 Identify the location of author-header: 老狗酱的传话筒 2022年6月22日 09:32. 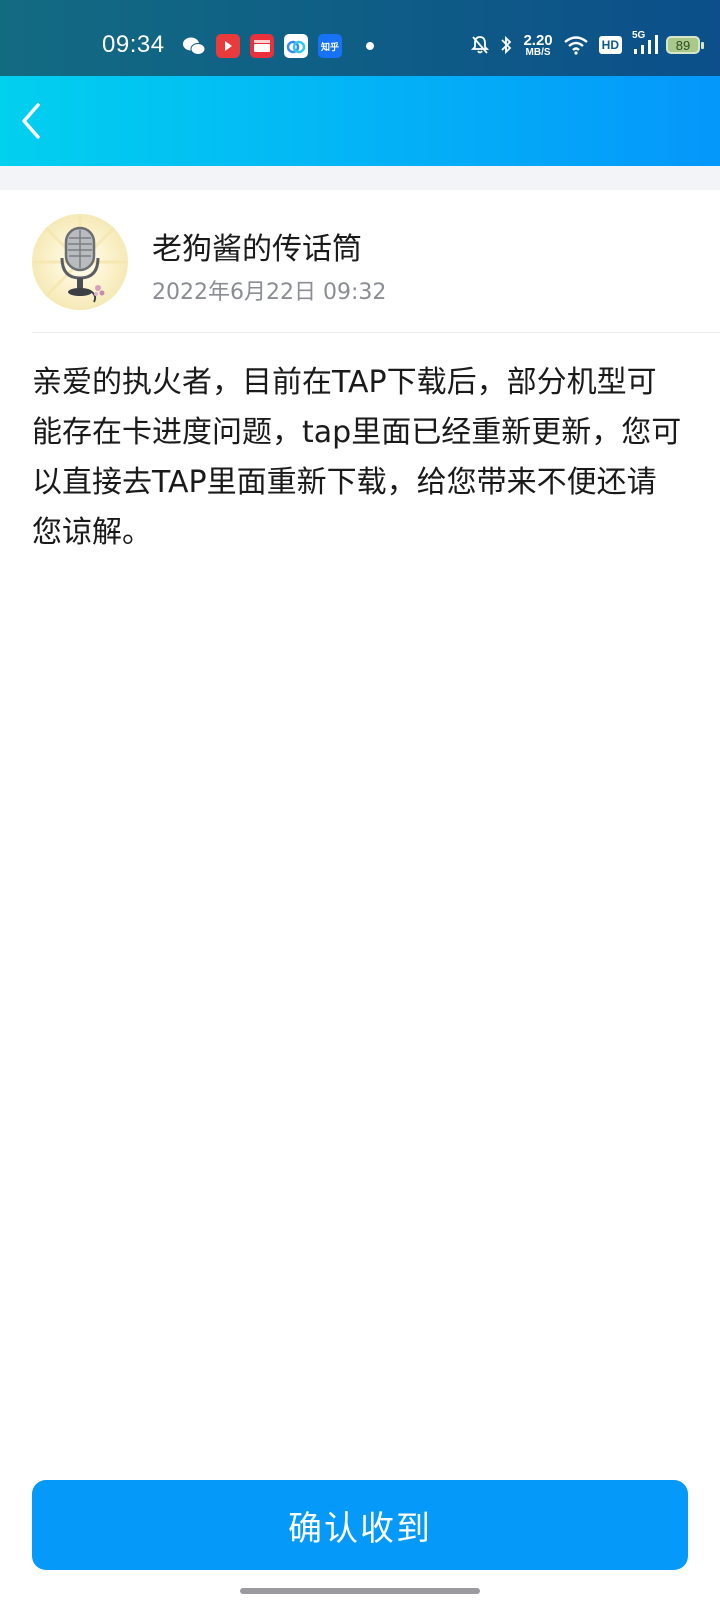
(360, 262).